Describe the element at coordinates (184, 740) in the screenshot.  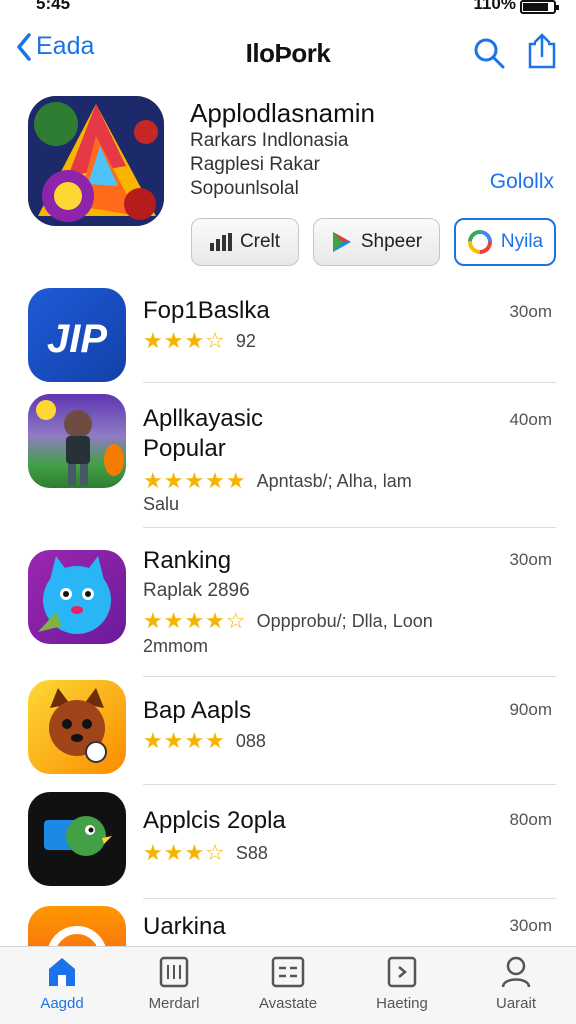
I see `star-rating-icon: ★★★★` at that location.